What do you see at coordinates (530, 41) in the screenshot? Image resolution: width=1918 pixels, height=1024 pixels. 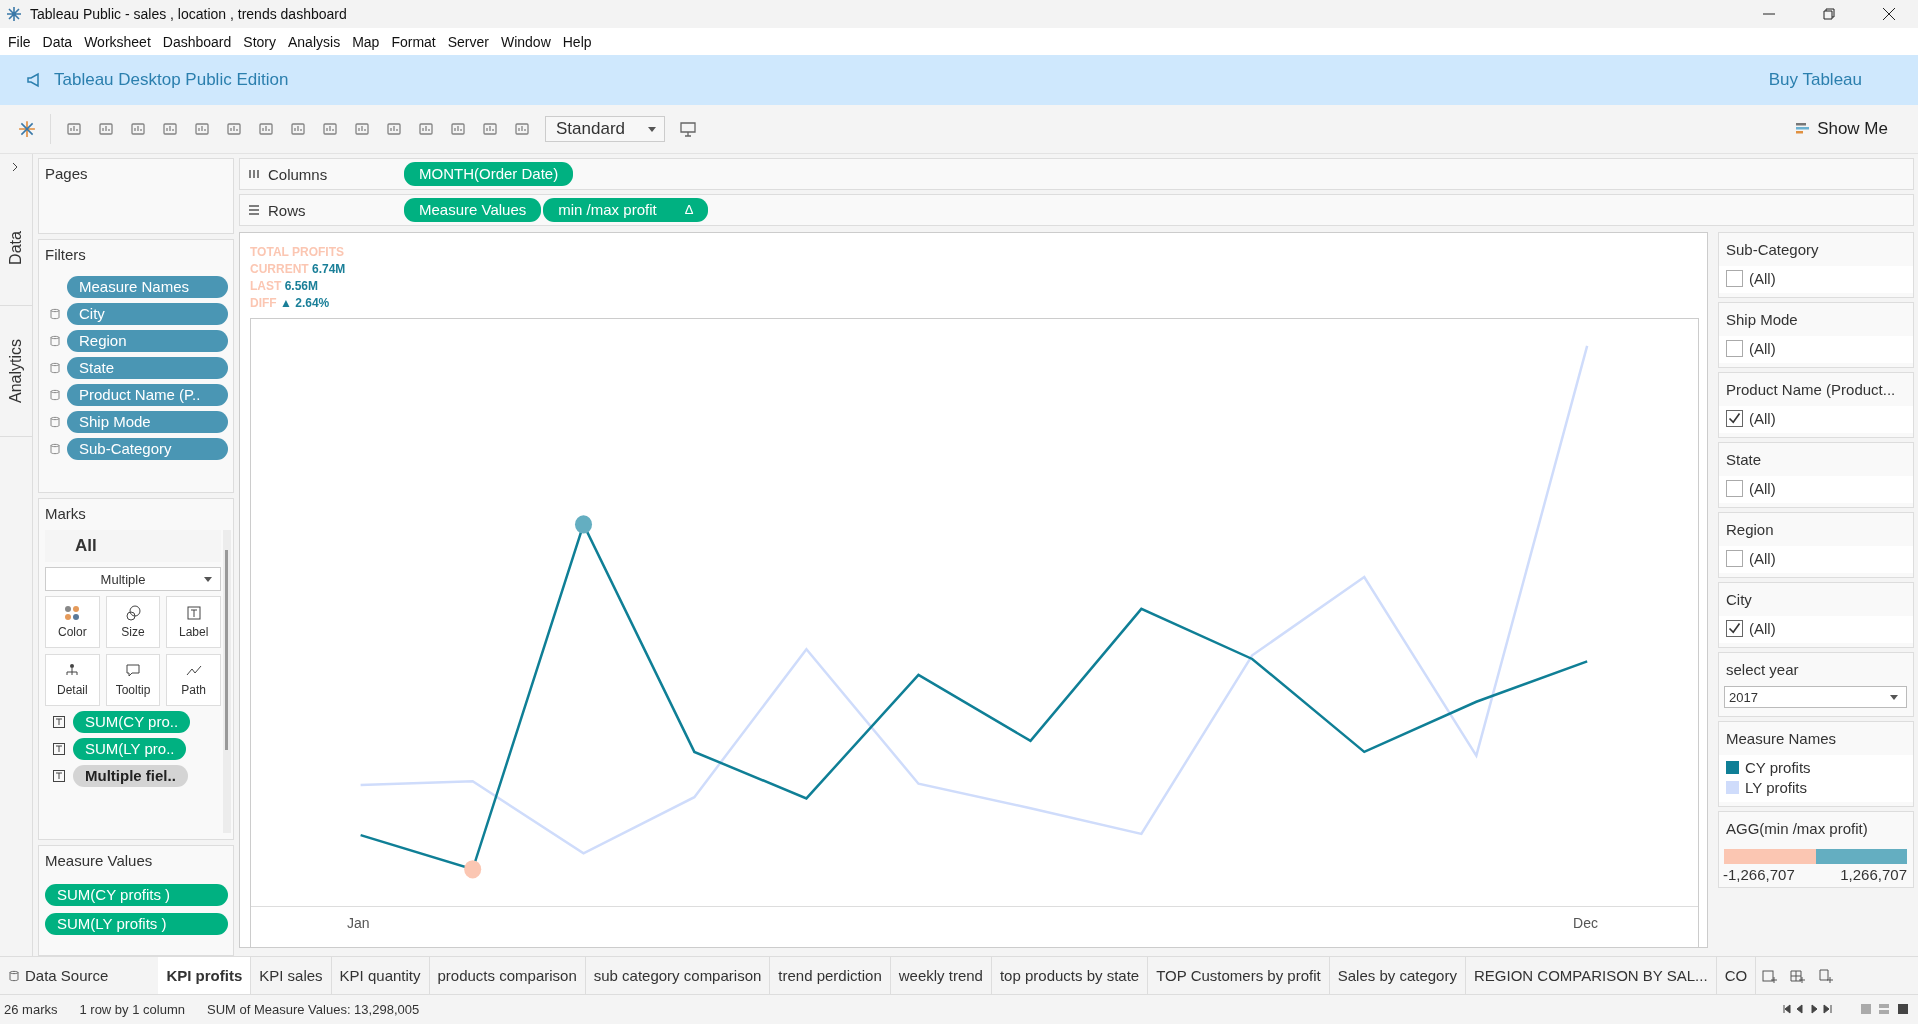 I see `menu-item: Window` at bounding box center [530, 41].